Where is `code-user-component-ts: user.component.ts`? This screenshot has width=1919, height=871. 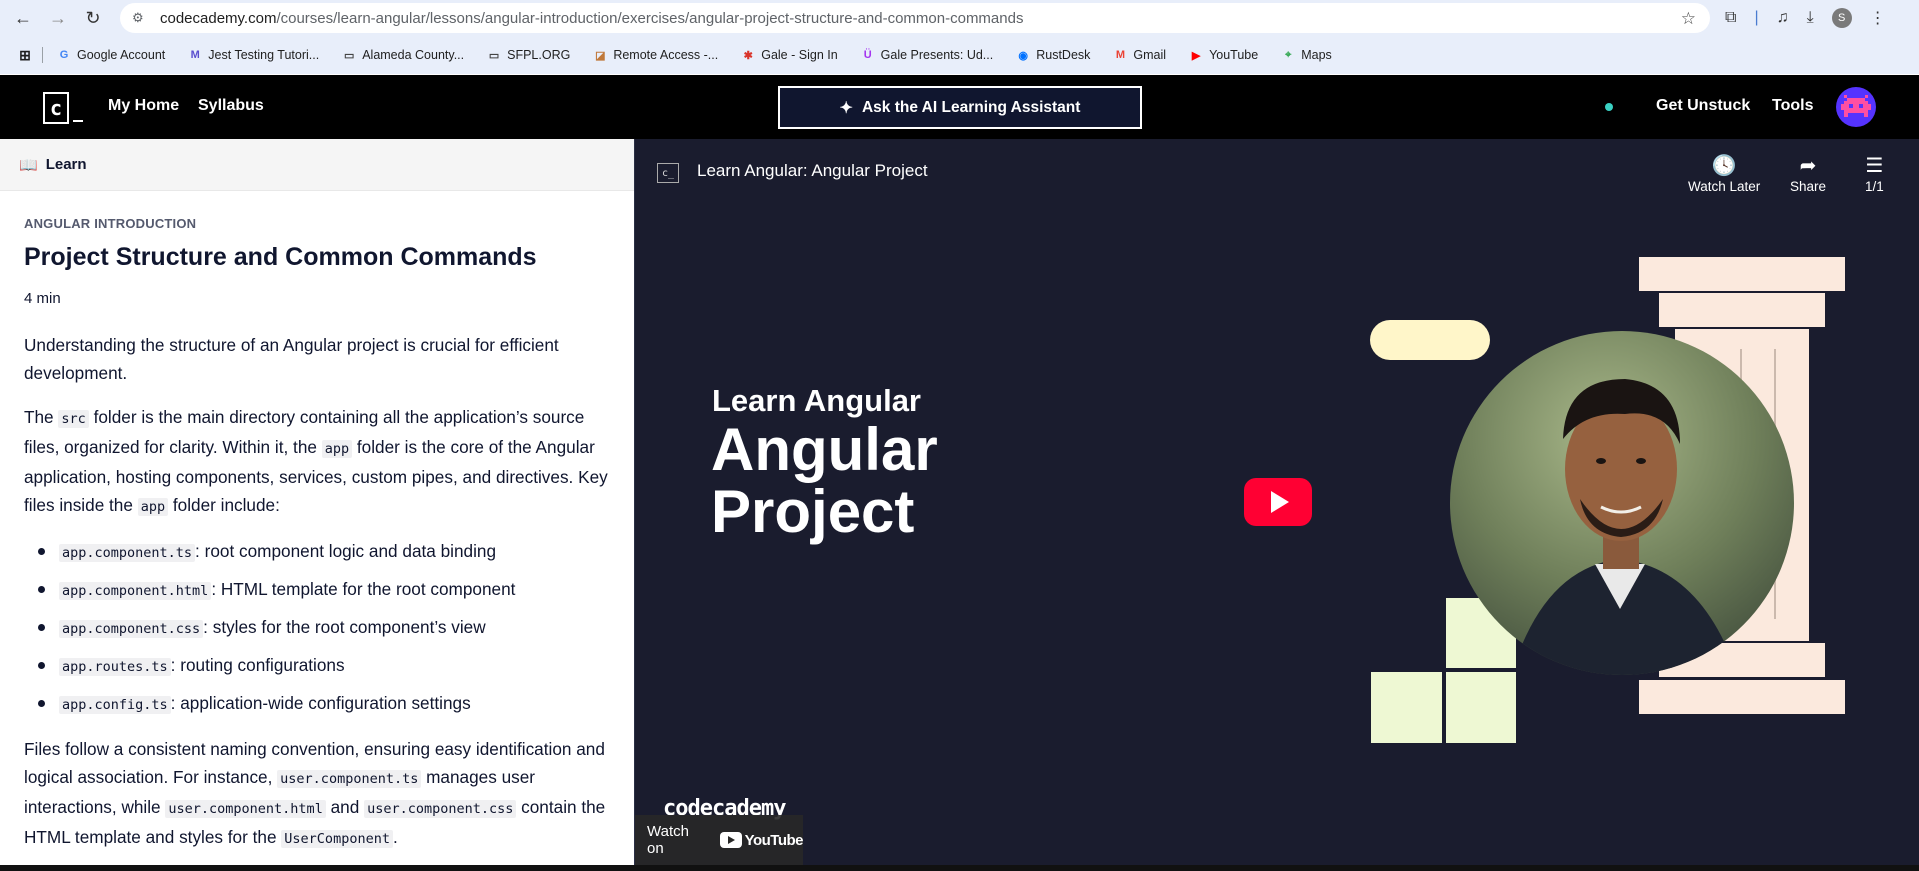
code-user-component-ts: user.component.ts is located at coordinates (349, 779).